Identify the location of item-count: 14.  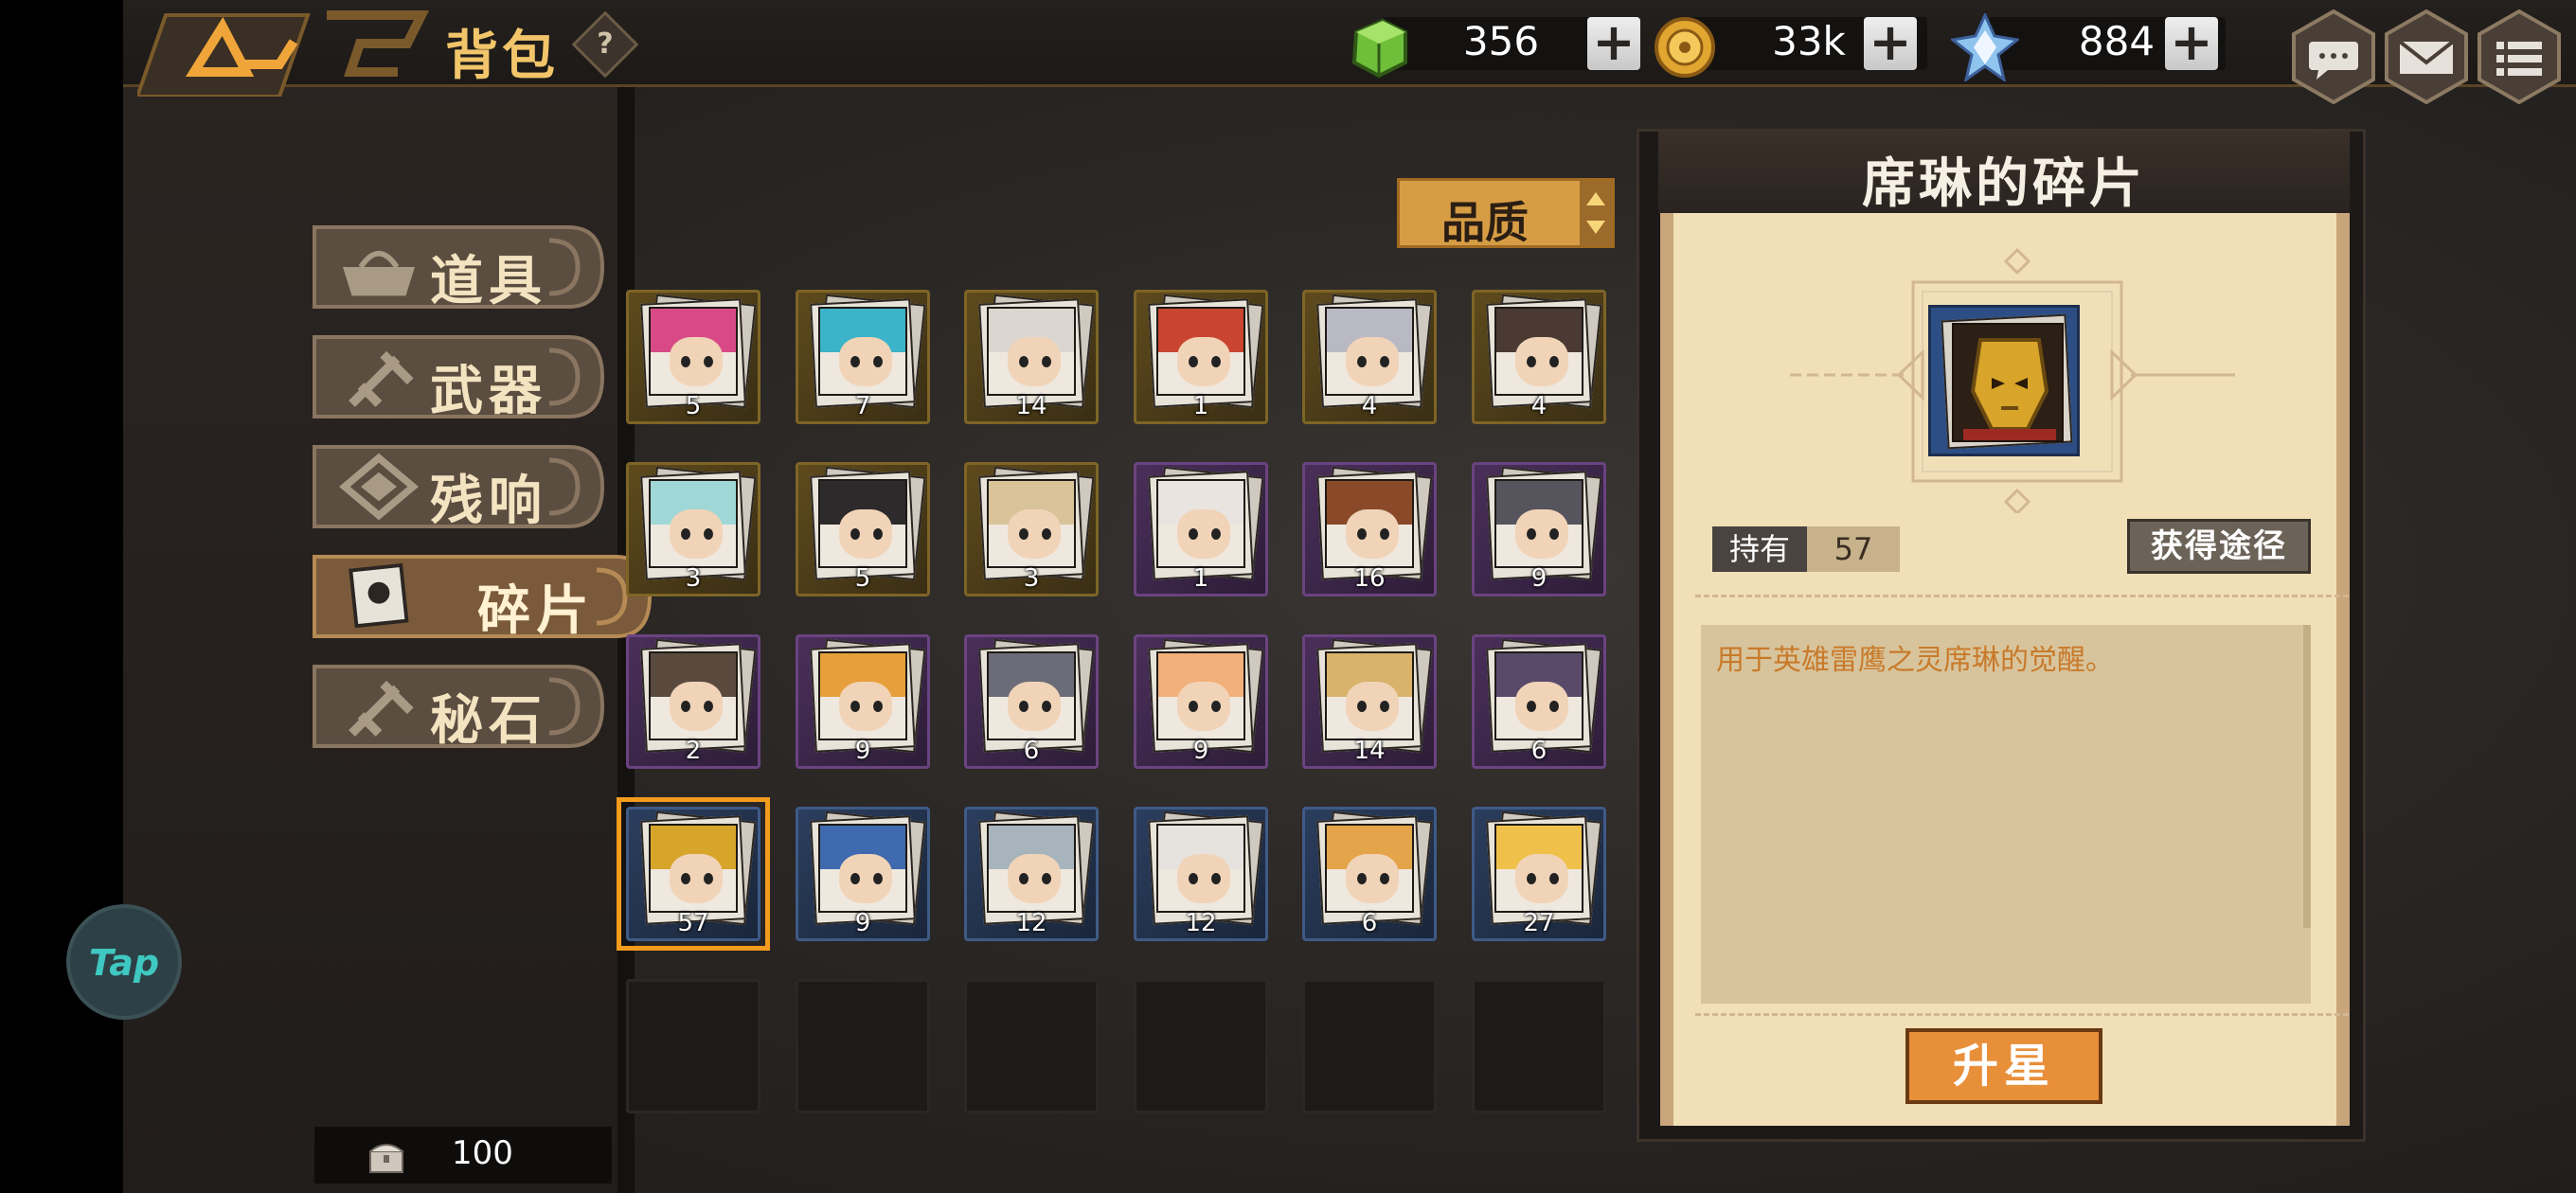
(1031, 406).